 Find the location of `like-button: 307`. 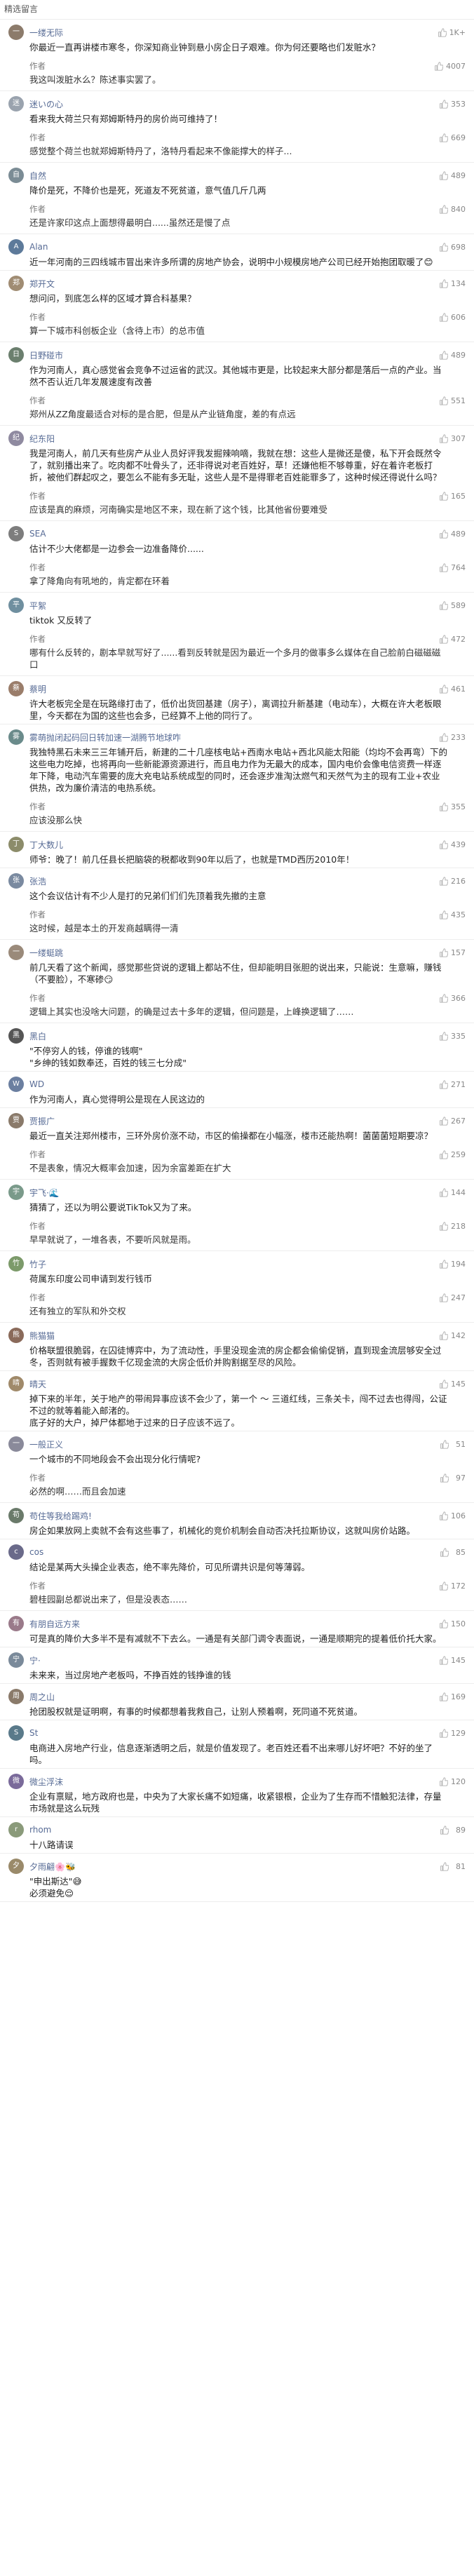

like-button: 307 is located at coordinates (452, 438).